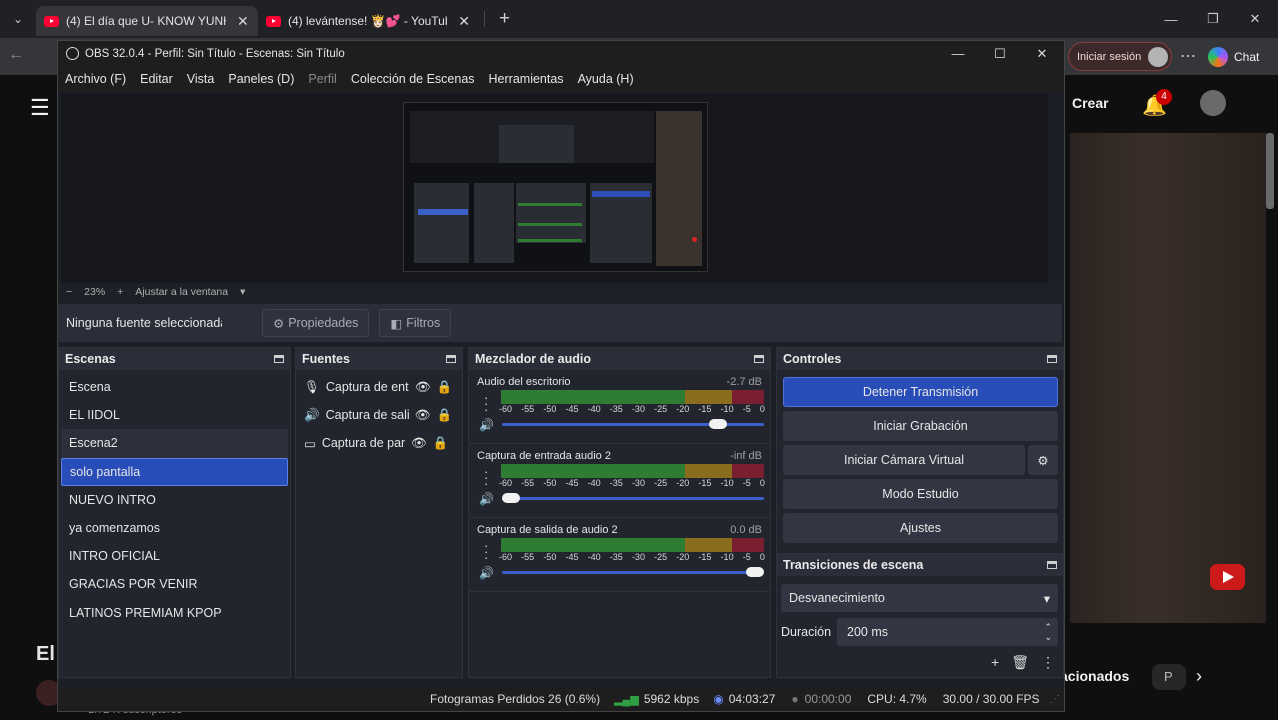 The width and height of the screenshot is (1278, 720). Describe the element at coordinates (920, 528) in the screenshot. I see `settings-button: Ajustes` at that location.